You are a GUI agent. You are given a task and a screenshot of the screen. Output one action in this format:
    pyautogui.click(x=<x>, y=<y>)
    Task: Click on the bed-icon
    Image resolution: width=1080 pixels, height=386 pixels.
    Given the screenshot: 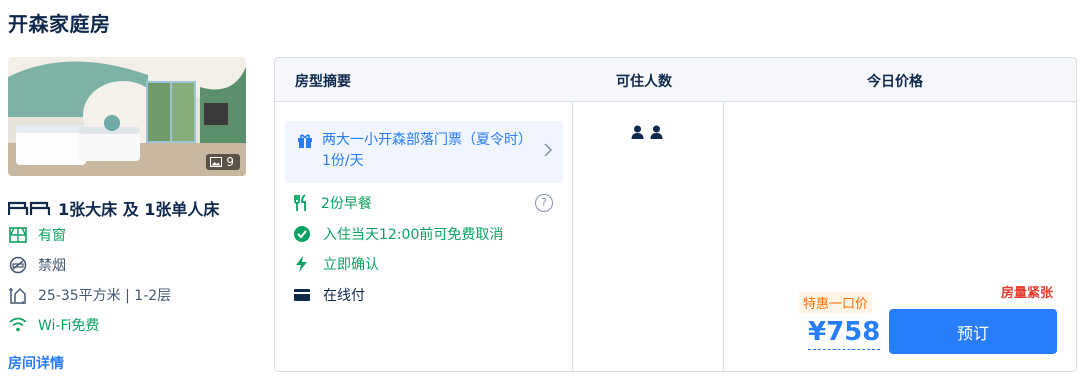 What is the action you would take?
    pyautogui.click(x=29, y=208)
    